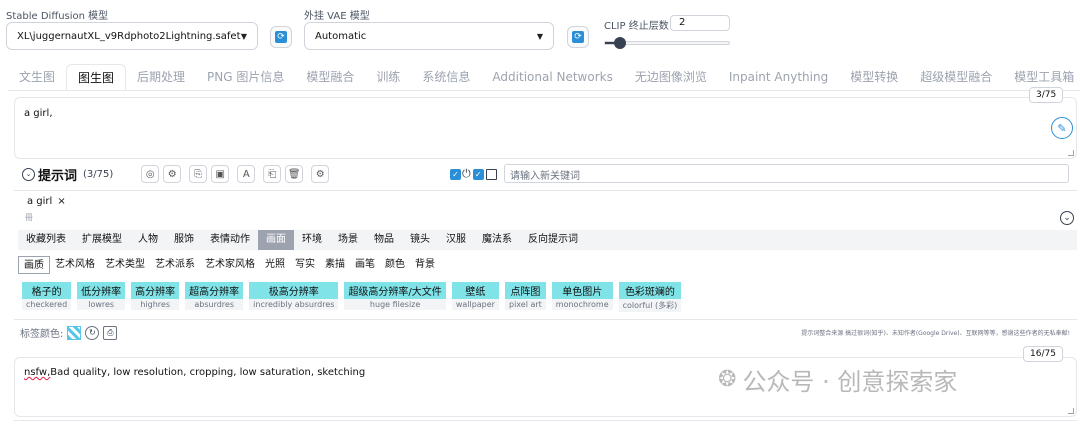 This screenshot has height=424, width=1080. Describe the element at coordinates (40, 201) in the screenshot. I see `tag-chip-label: a girl` at that location.